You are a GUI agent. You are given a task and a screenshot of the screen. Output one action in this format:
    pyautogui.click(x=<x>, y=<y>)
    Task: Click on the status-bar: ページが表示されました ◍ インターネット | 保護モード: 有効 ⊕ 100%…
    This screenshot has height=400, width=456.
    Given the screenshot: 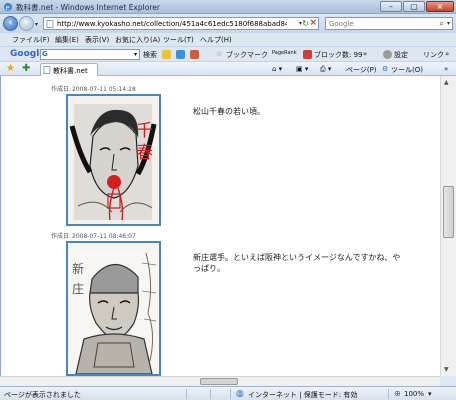 What is the action you would take?
    pyautogui.click(x=228, y=393)
    